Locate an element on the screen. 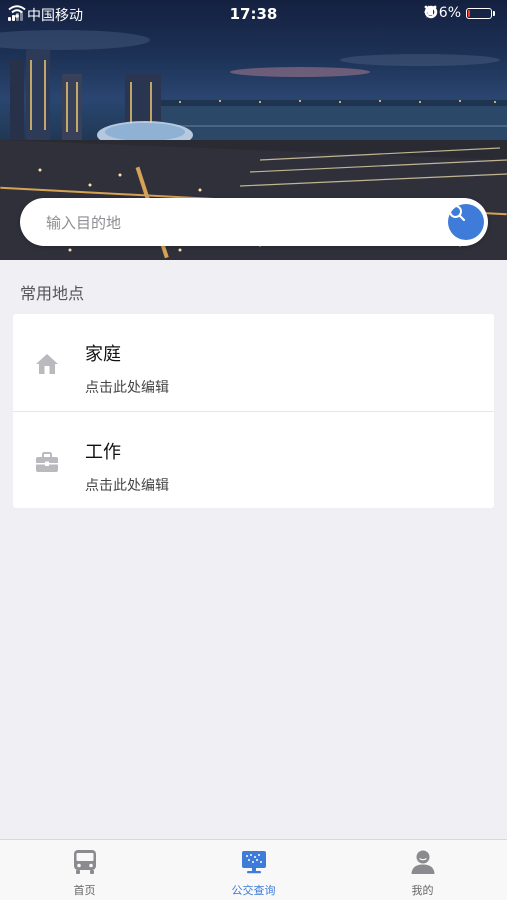  tab-mine: 我的 is located at coordinates (422, 870).